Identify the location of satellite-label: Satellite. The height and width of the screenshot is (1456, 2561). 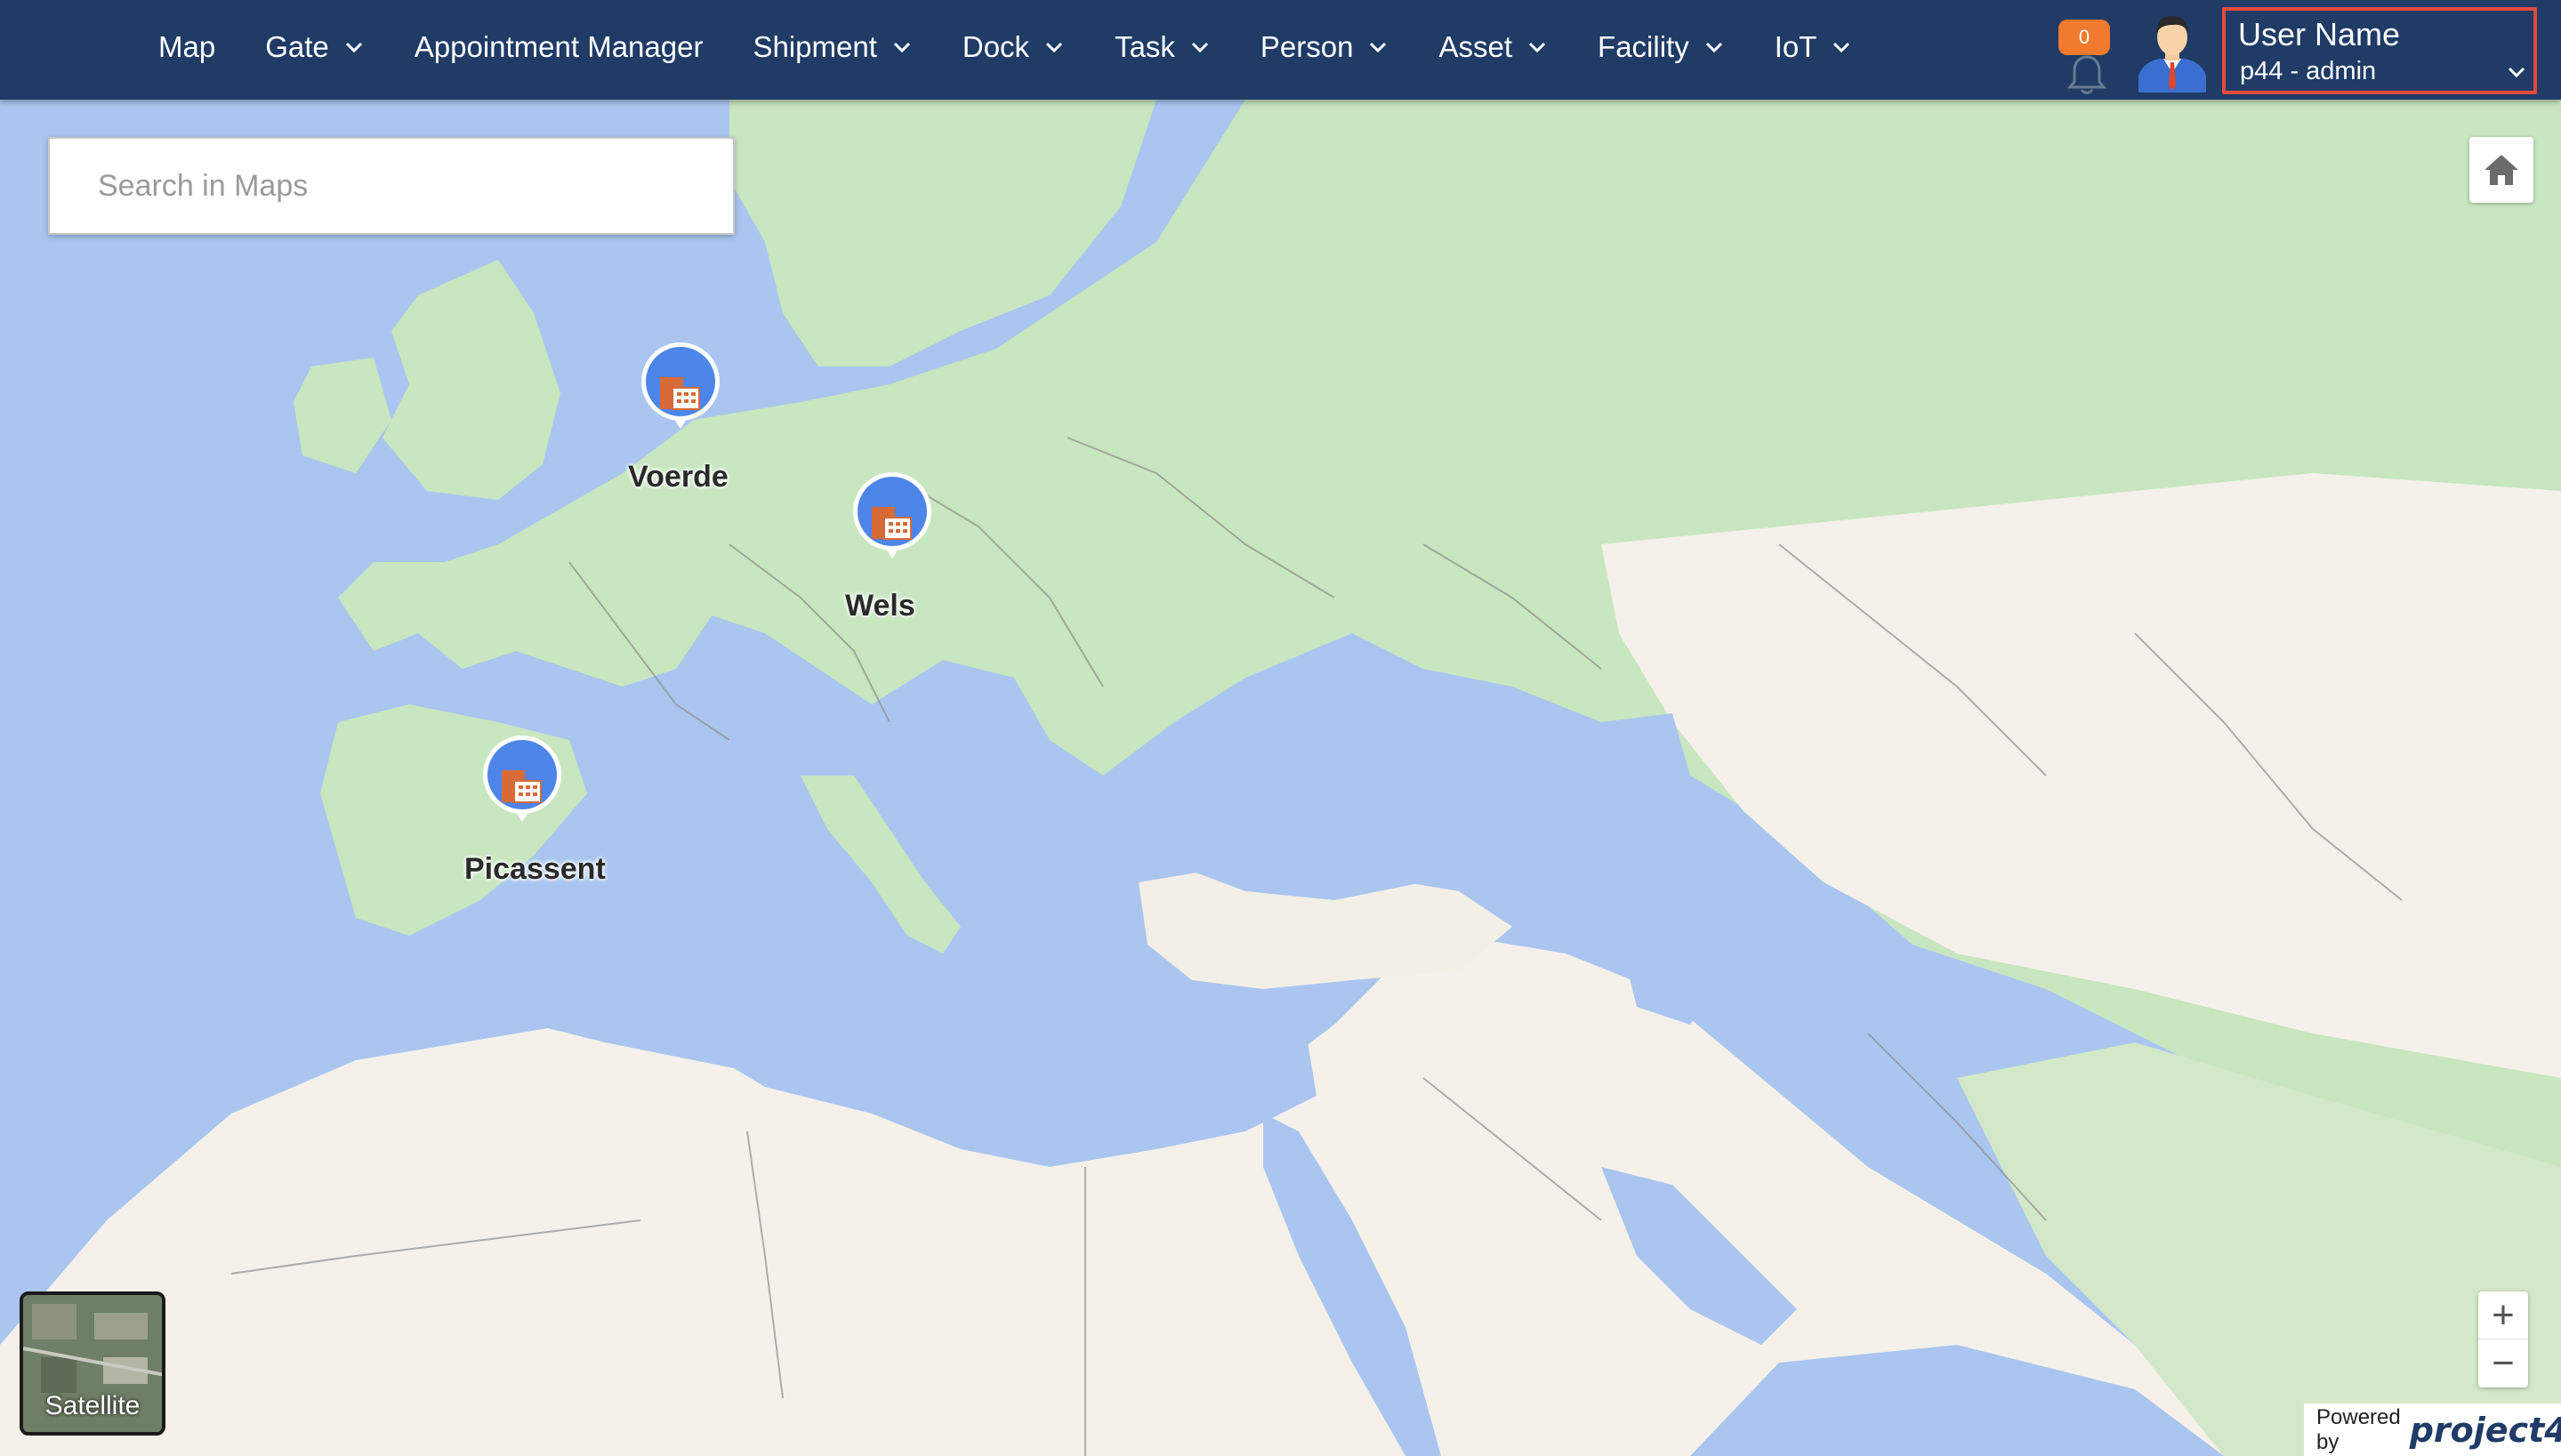
(92, 1405).